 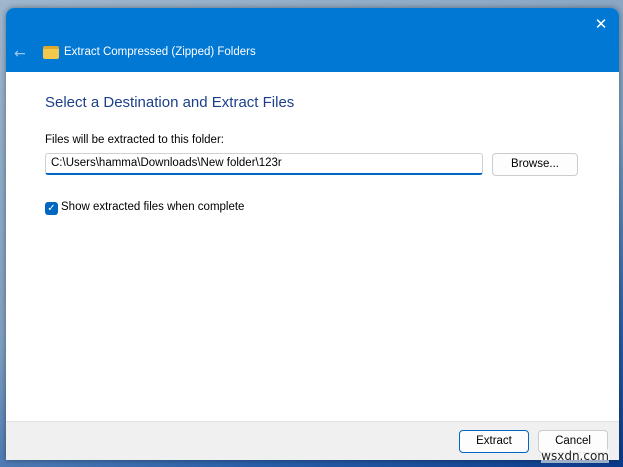 I want to click on window-title: Extract Compressed (Zipped) Folders, so click(x=160, y=52).